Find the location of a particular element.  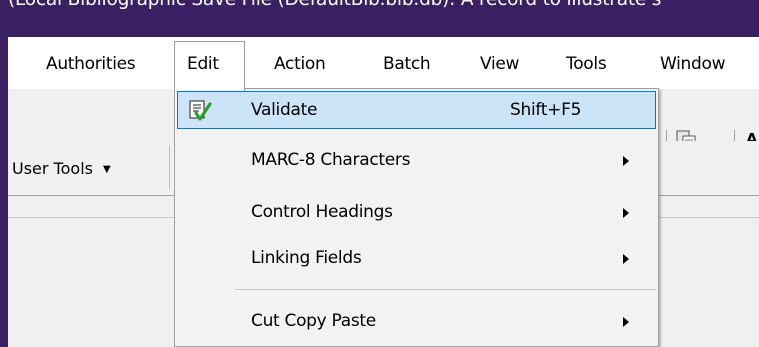

keyboard-shortcut: Shift+F5 is located at coordinates (546, 110).